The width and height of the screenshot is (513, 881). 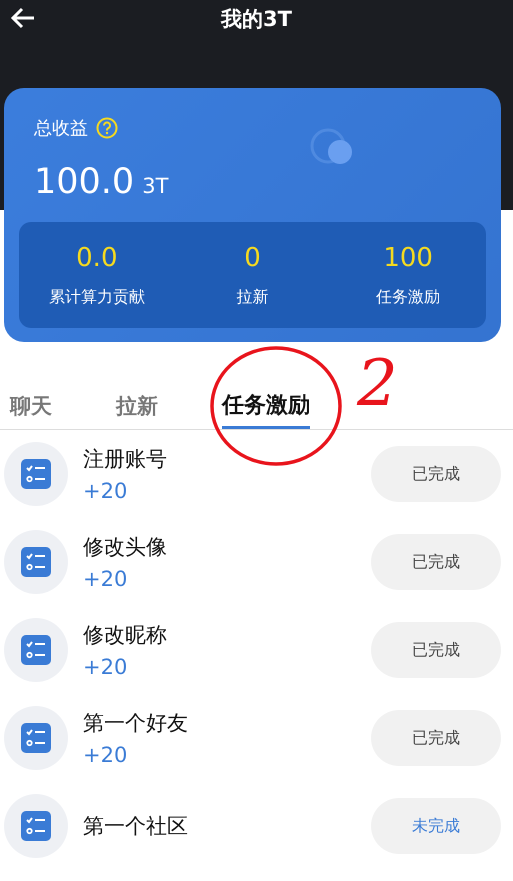 What do you see at coordinates (137, 410) in the screenshot?
I see `tab: 拉新` at bounding box center [137, 410].